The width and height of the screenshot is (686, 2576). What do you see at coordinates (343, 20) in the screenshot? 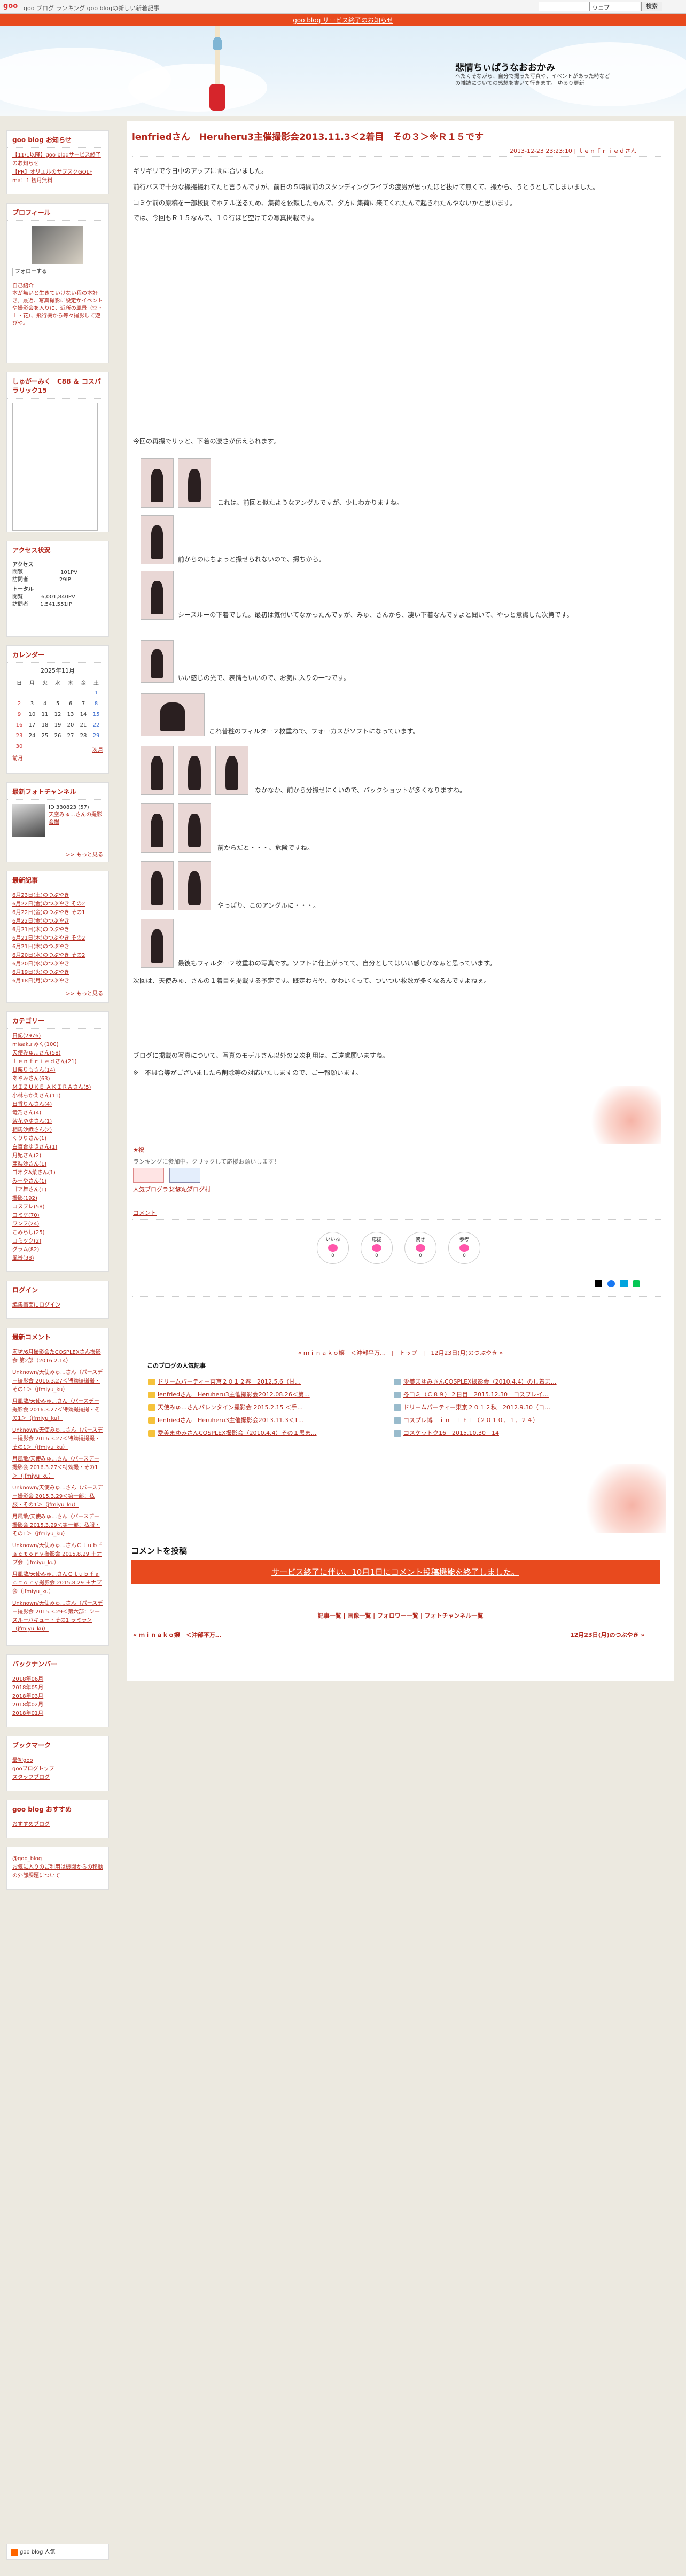
I see `service-end-notice-link: goo blog サービス終了のお知らせ` at bounding box center [343, 20].